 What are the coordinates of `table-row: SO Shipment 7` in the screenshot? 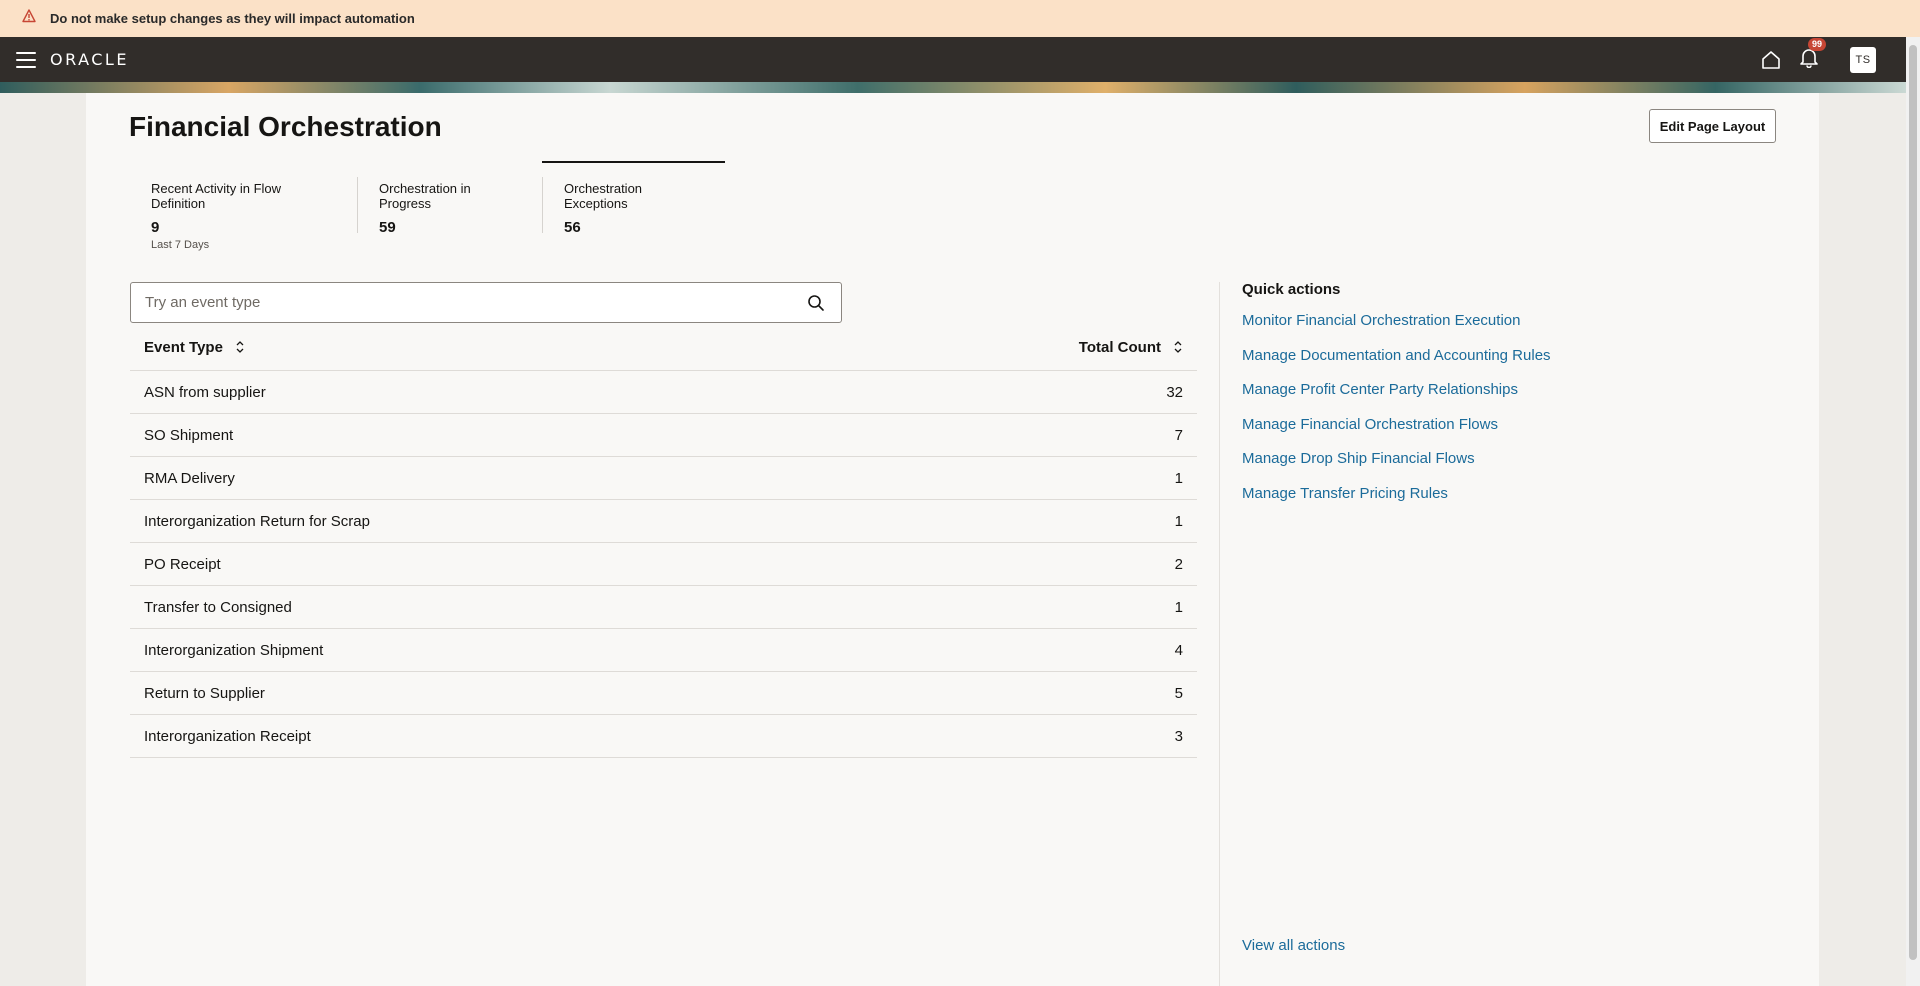 It's located at (663, 435).